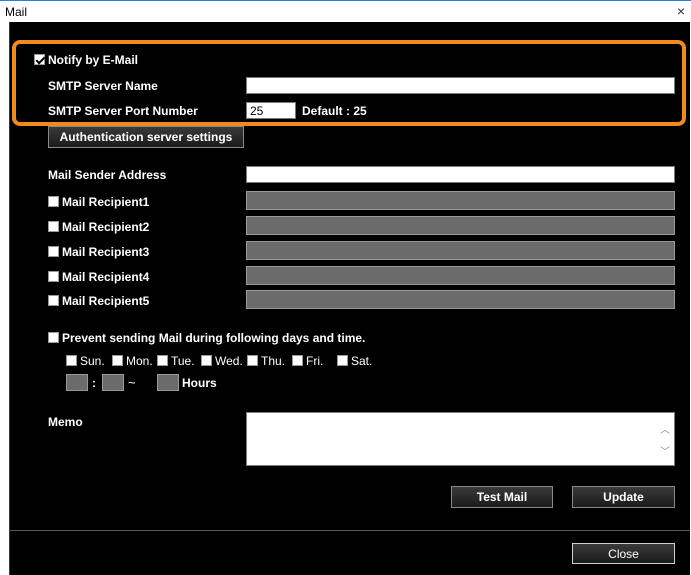  I want to click on recipient4-label: Mail Recipient4, so click(106, 277).